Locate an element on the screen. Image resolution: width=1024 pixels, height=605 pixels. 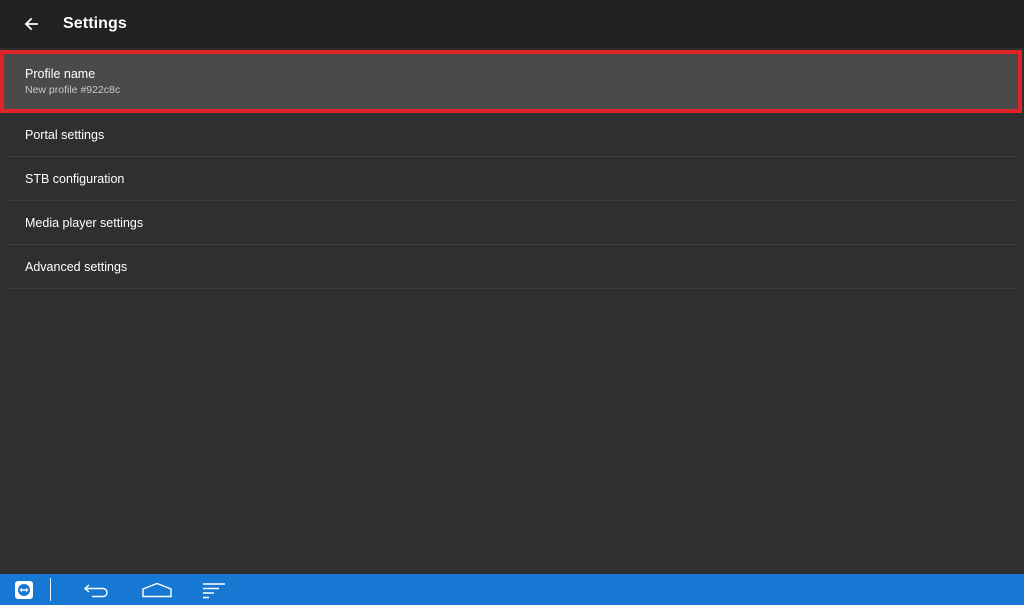
setting-profile-name: Profile name New profile #922c8c is located at coordinates (511, 81).